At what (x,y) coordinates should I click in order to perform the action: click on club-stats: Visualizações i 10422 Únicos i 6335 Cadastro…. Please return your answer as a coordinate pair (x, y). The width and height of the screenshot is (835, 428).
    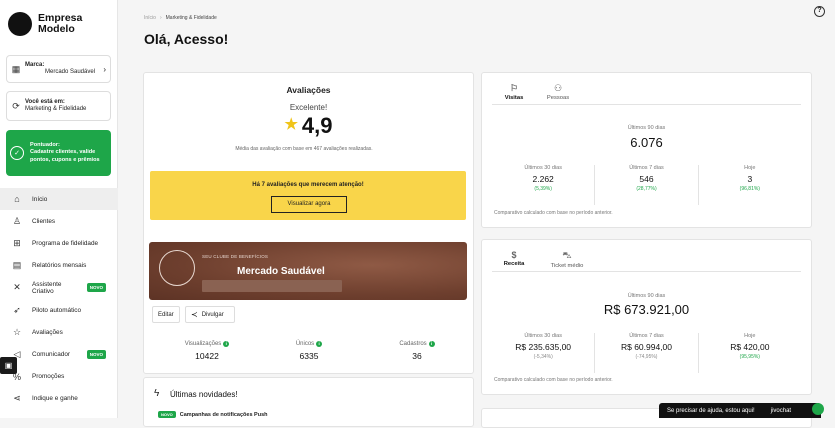
    Looking at the image, I should click on (308, 356).